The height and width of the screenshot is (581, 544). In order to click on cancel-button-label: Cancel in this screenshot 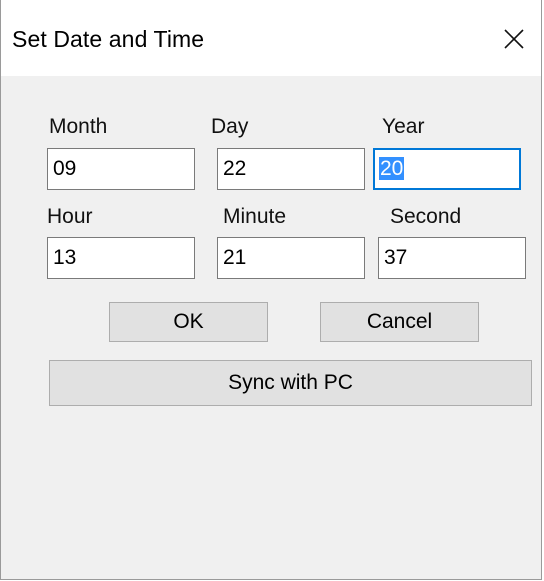, I will do `click(399, 321)`.